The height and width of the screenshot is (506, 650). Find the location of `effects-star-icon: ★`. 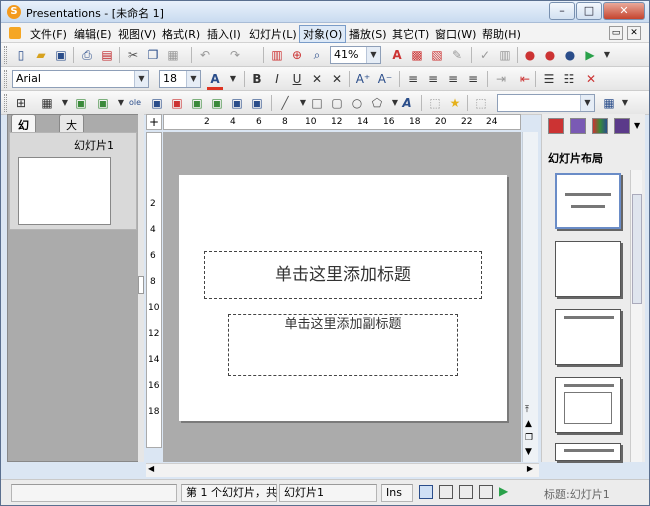

effects-star-icon: ★ is located at coordinates (455, 103).